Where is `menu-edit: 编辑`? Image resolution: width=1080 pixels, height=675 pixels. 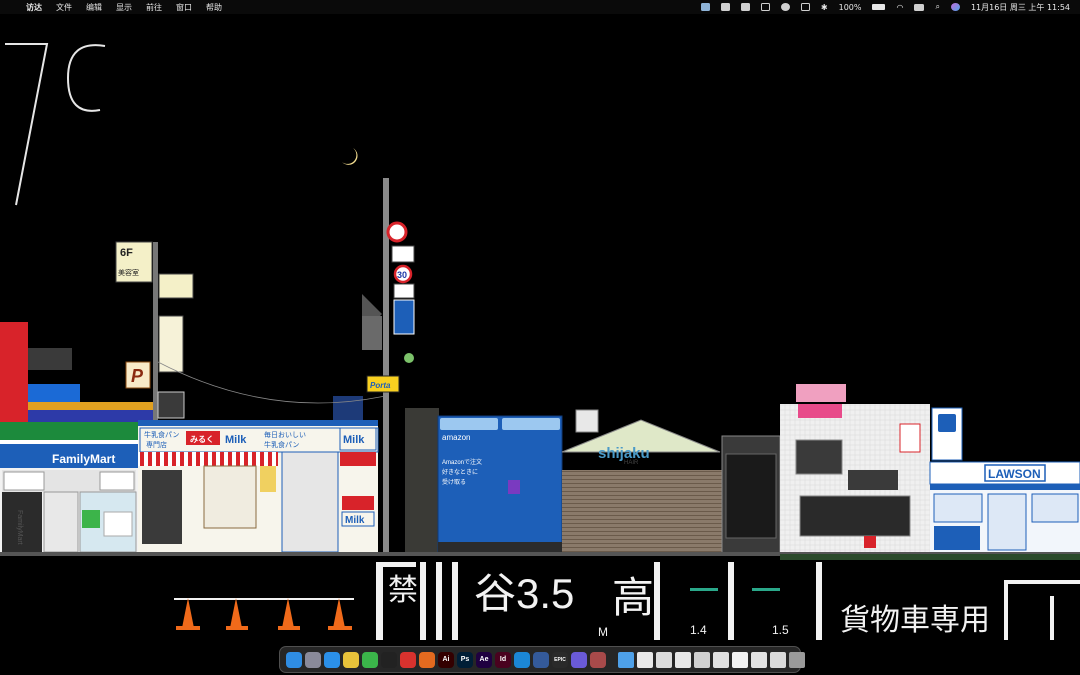
menu-edit: 编辑 is located at coordinates (94, 7).